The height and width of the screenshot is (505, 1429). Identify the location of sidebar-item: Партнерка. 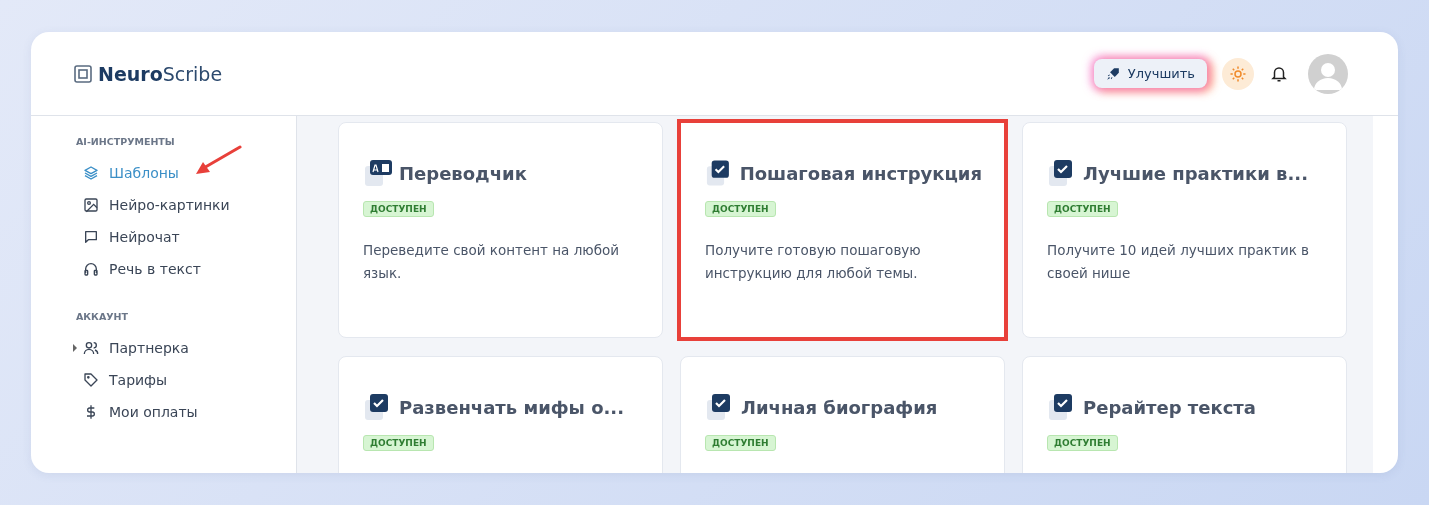
(132, 348).